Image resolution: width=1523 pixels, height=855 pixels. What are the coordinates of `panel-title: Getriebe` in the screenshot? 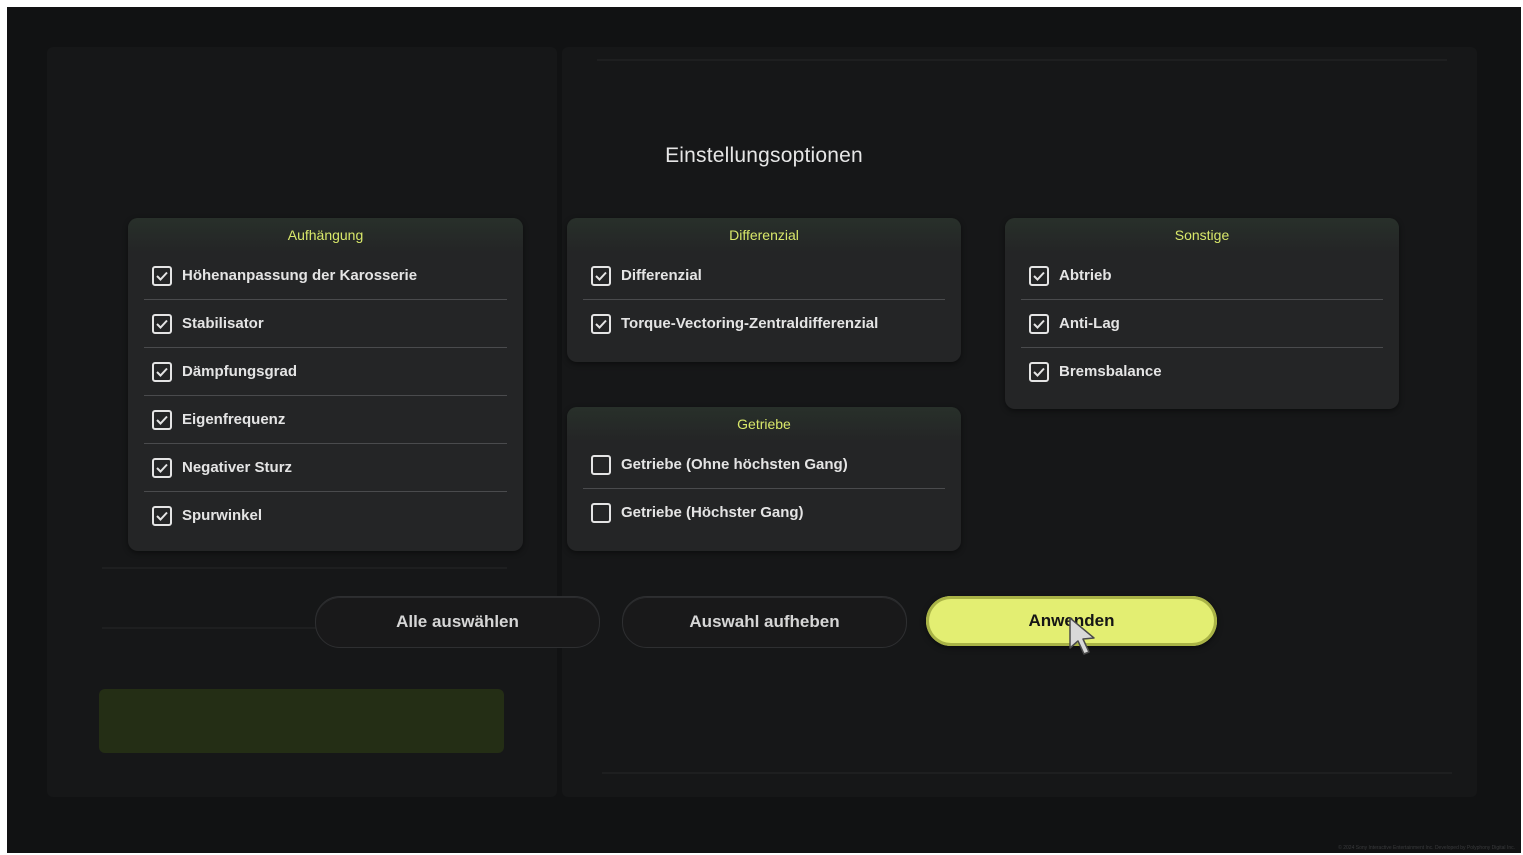 It's located at (764, 424).